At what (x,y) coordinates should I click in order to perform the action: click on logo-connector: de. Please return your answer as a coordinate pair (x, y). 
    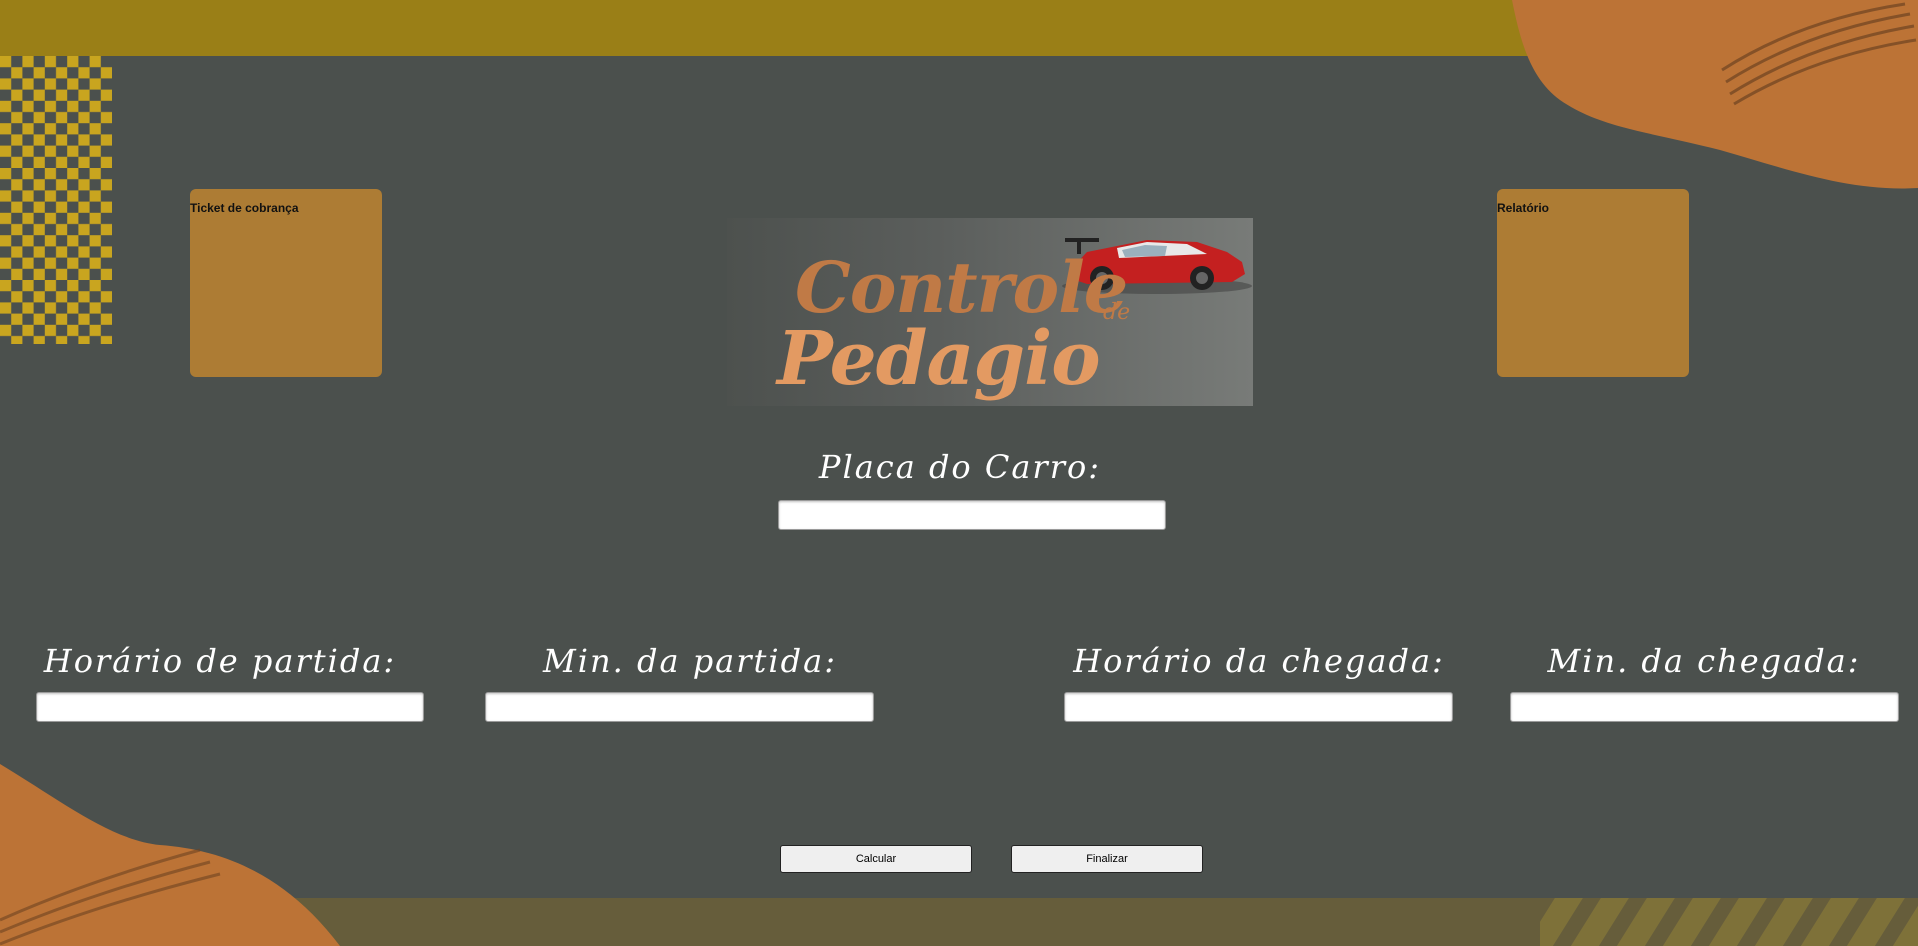
    Looking at the image, I should click on (1117, 312).